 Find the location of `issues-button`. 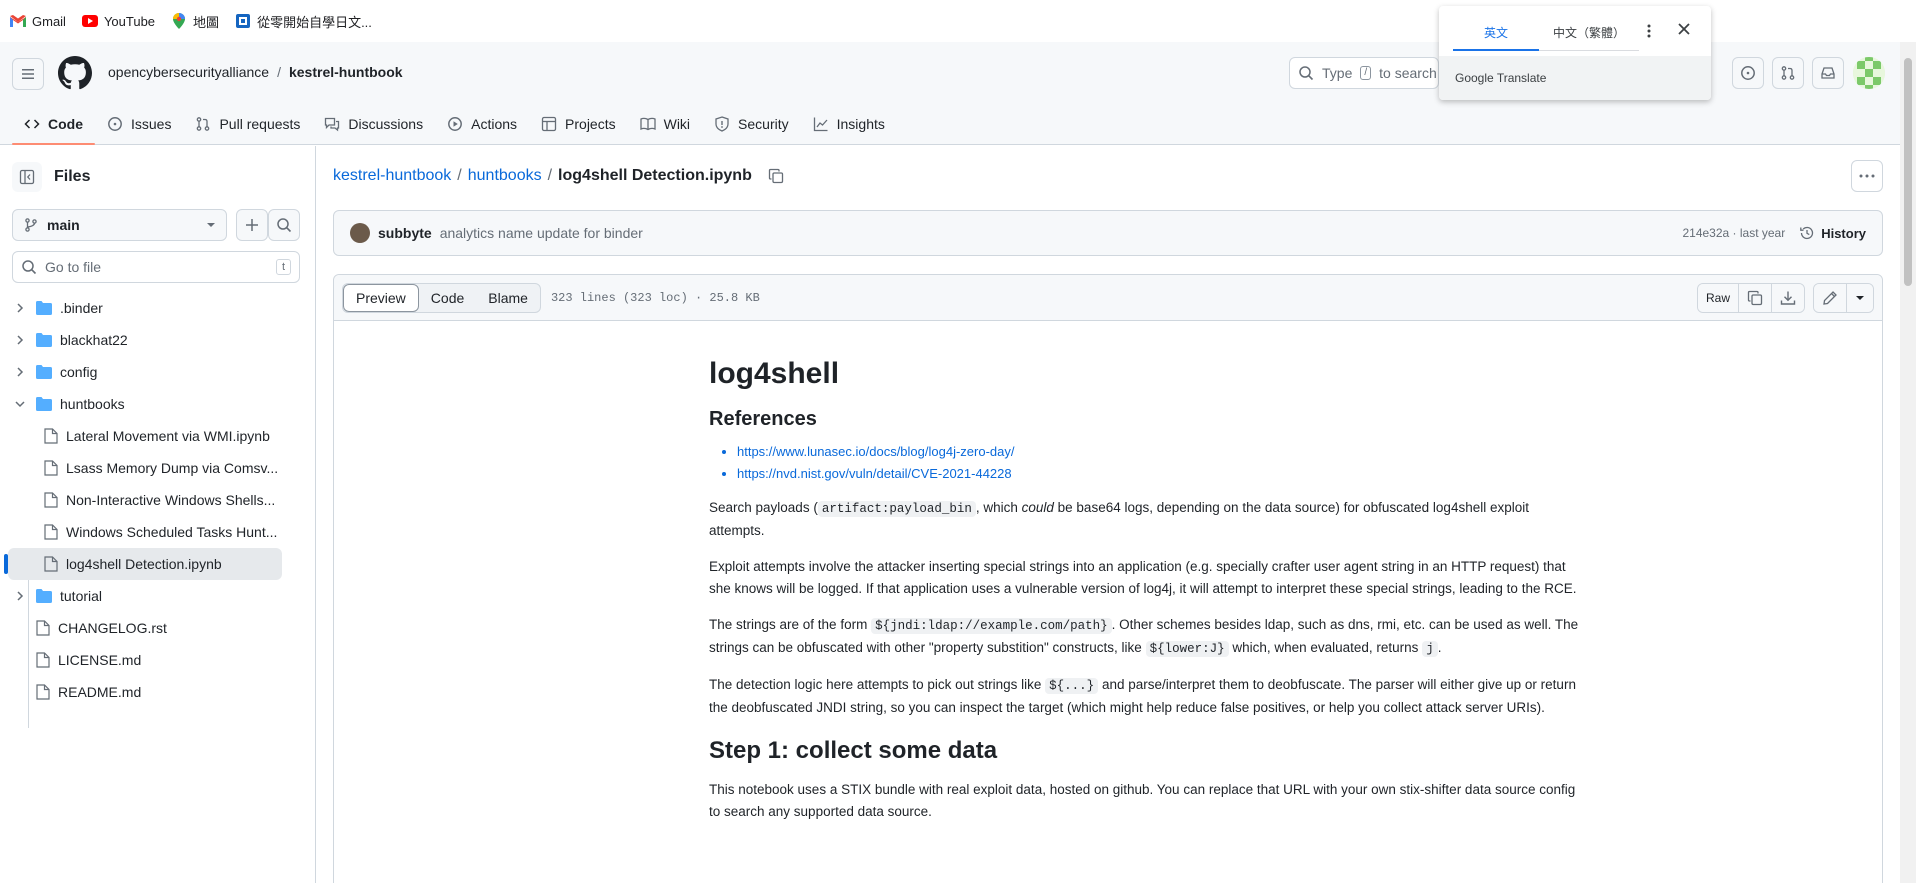

issues-button is located at coordinates (1748, 73).